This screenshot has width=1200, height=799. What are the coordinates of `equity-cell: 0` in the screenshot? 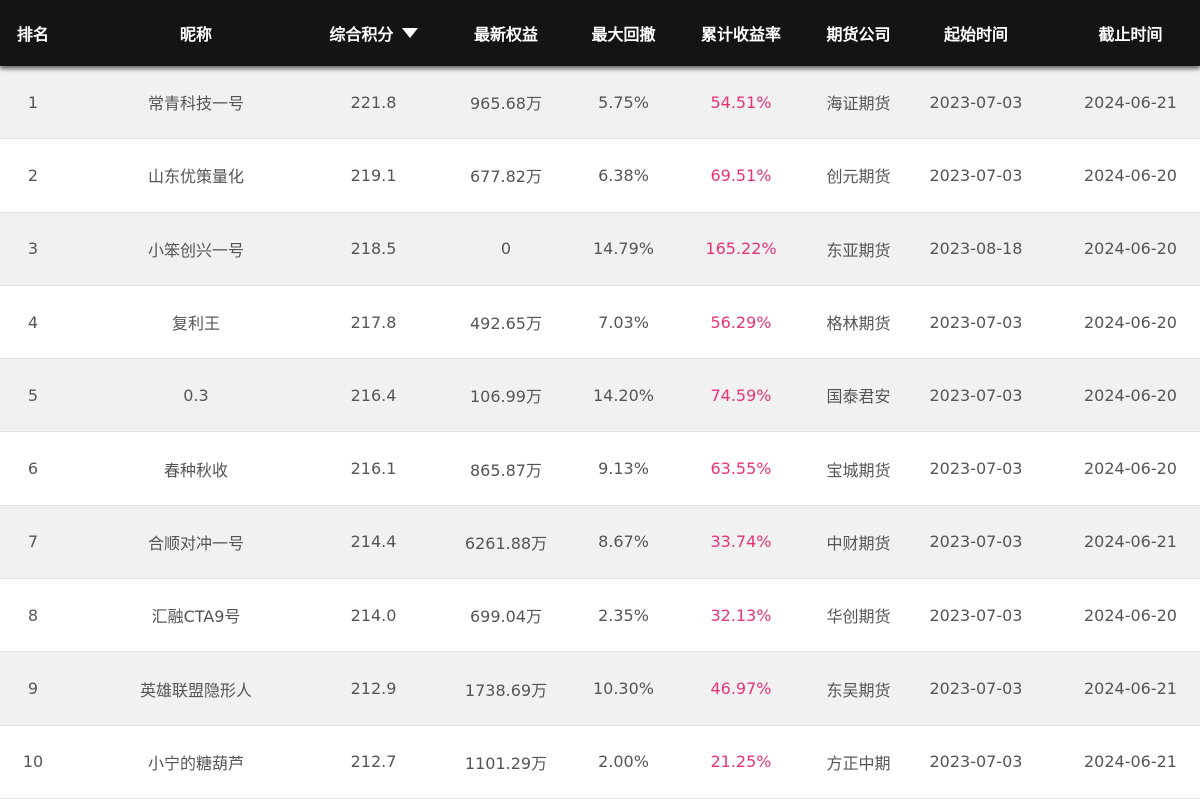 It's located at (506, 249).